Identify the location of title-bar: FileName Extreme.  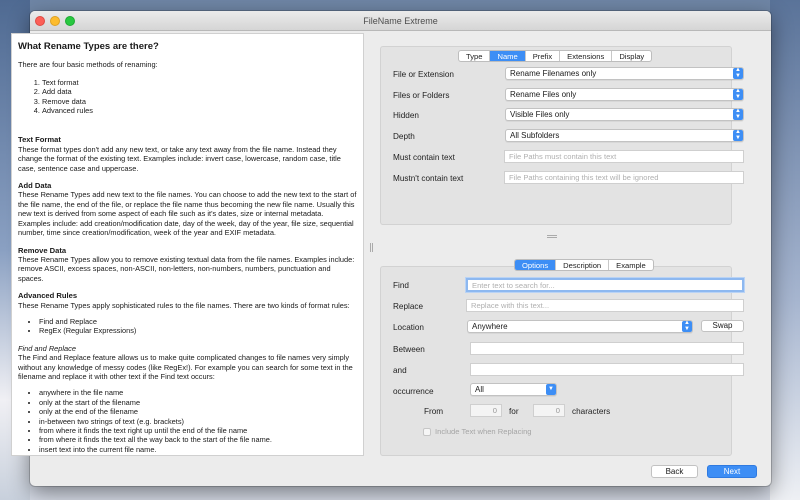
(400, 21).